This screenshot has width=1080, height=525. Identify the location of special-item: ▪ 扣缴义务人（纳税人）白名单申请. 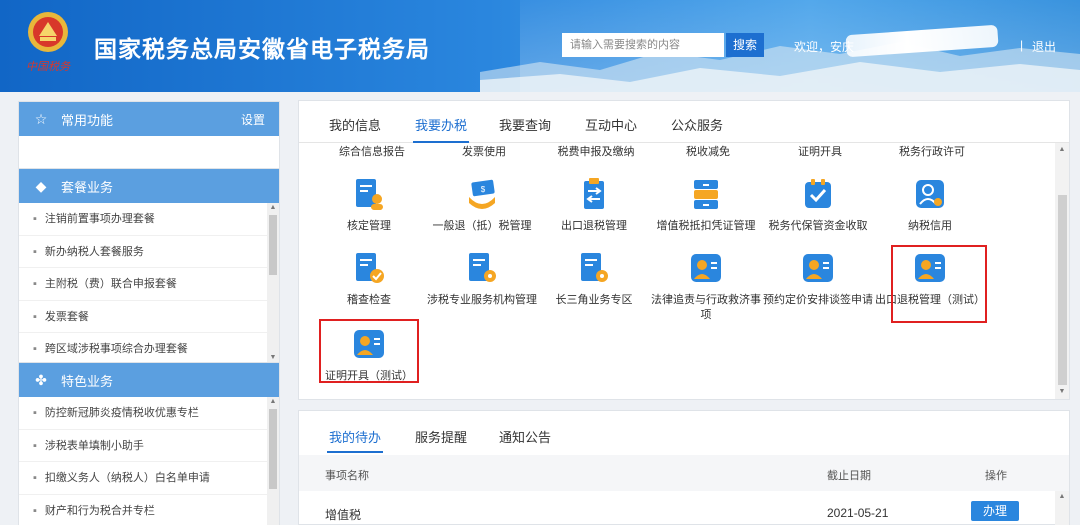
(149, 478).